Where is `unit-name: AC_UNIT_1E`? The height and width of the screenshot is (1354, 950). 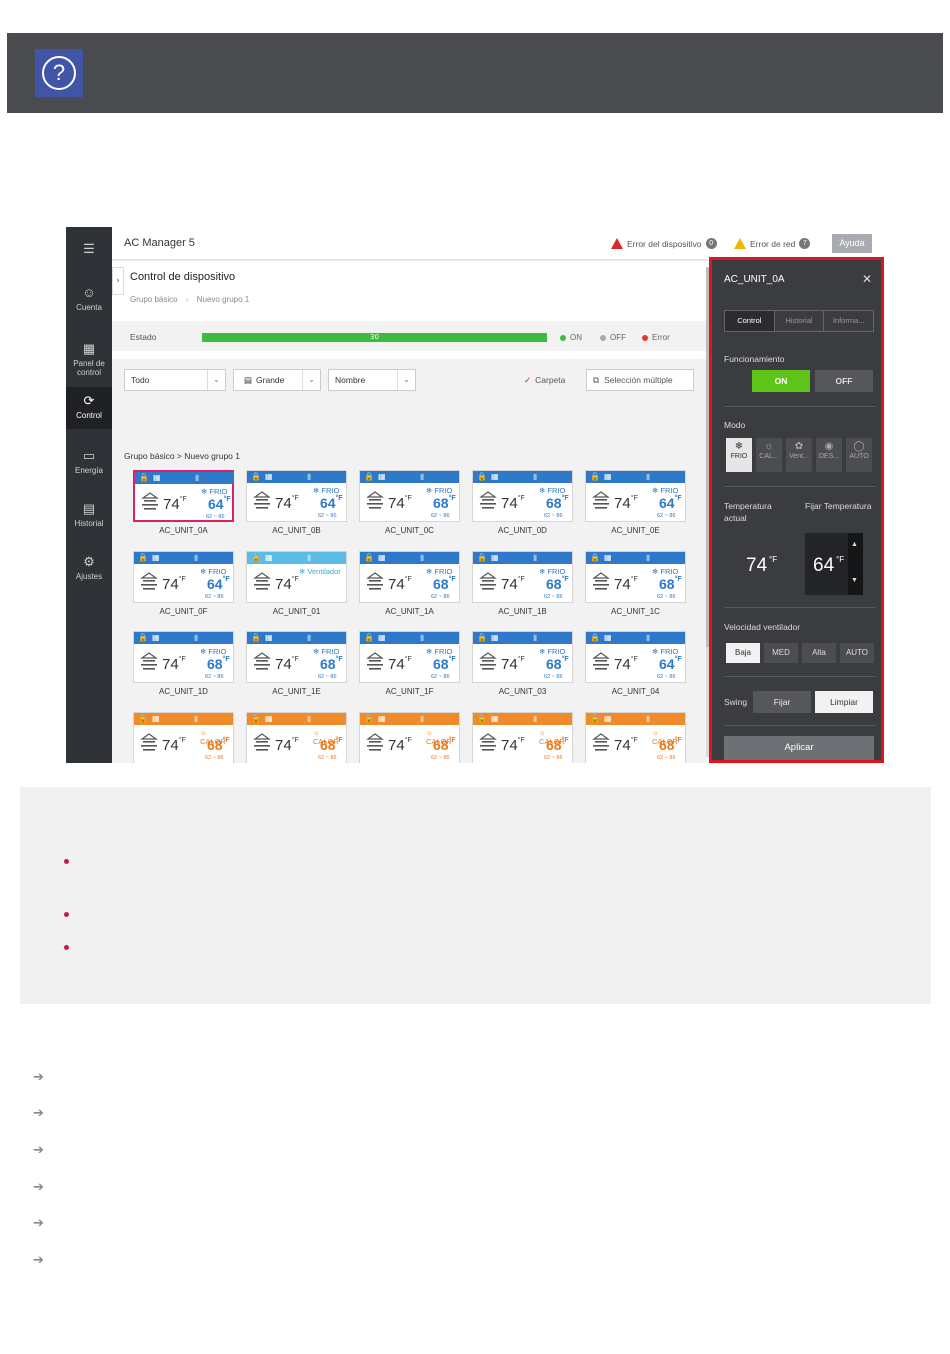 unit-name: AC_UNIT_1E is located at coordinates (296, 691).